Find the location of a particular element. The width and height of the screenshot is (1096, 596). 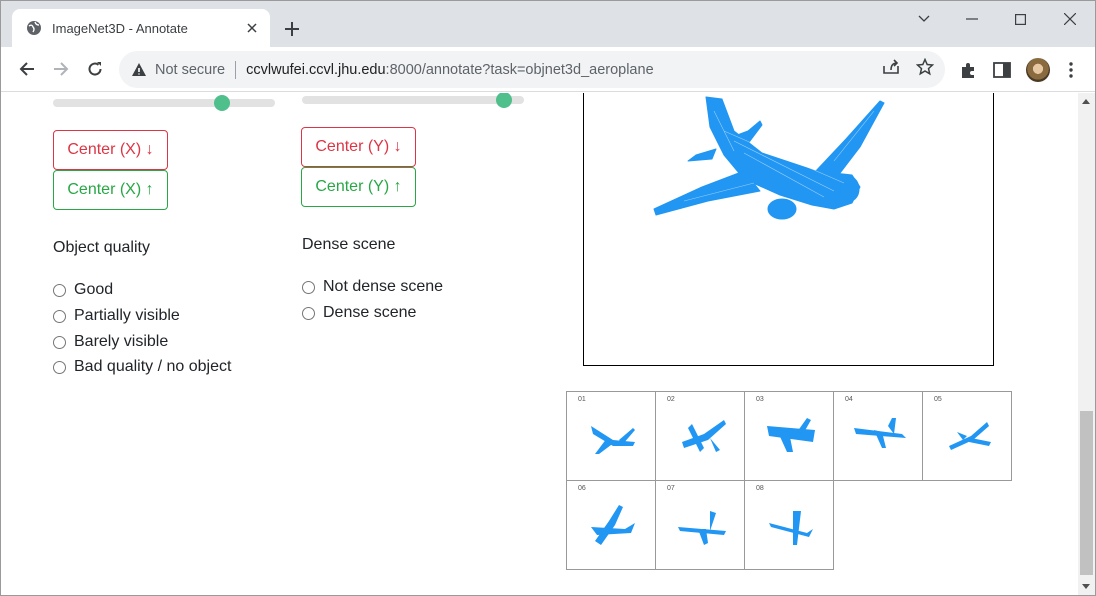

pose-thumbnail: 03 is located at coordinates (789, 436).